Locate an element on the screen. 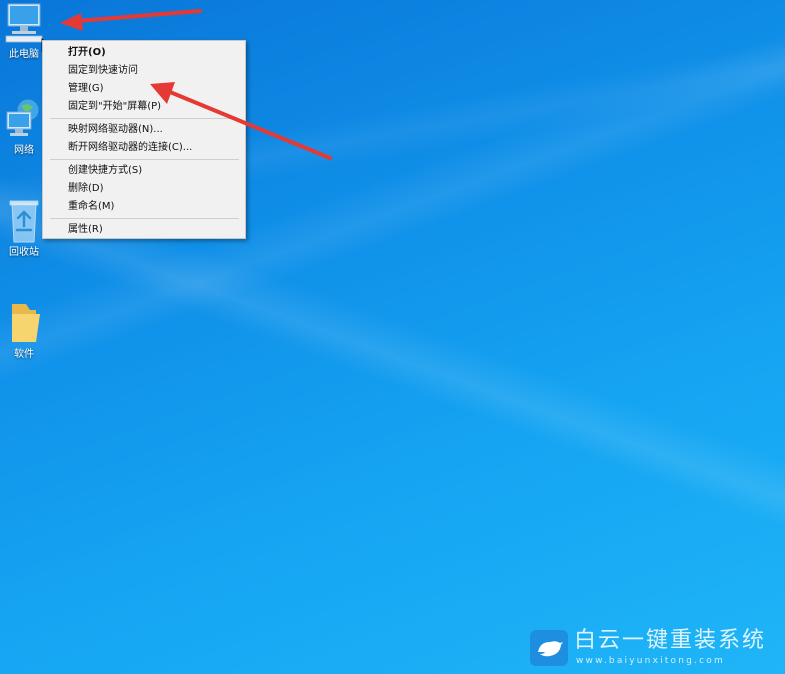 This screenshot has height=674, width=785. desktop-icon-label: 此电脑 is located at coordinates (24, 54).